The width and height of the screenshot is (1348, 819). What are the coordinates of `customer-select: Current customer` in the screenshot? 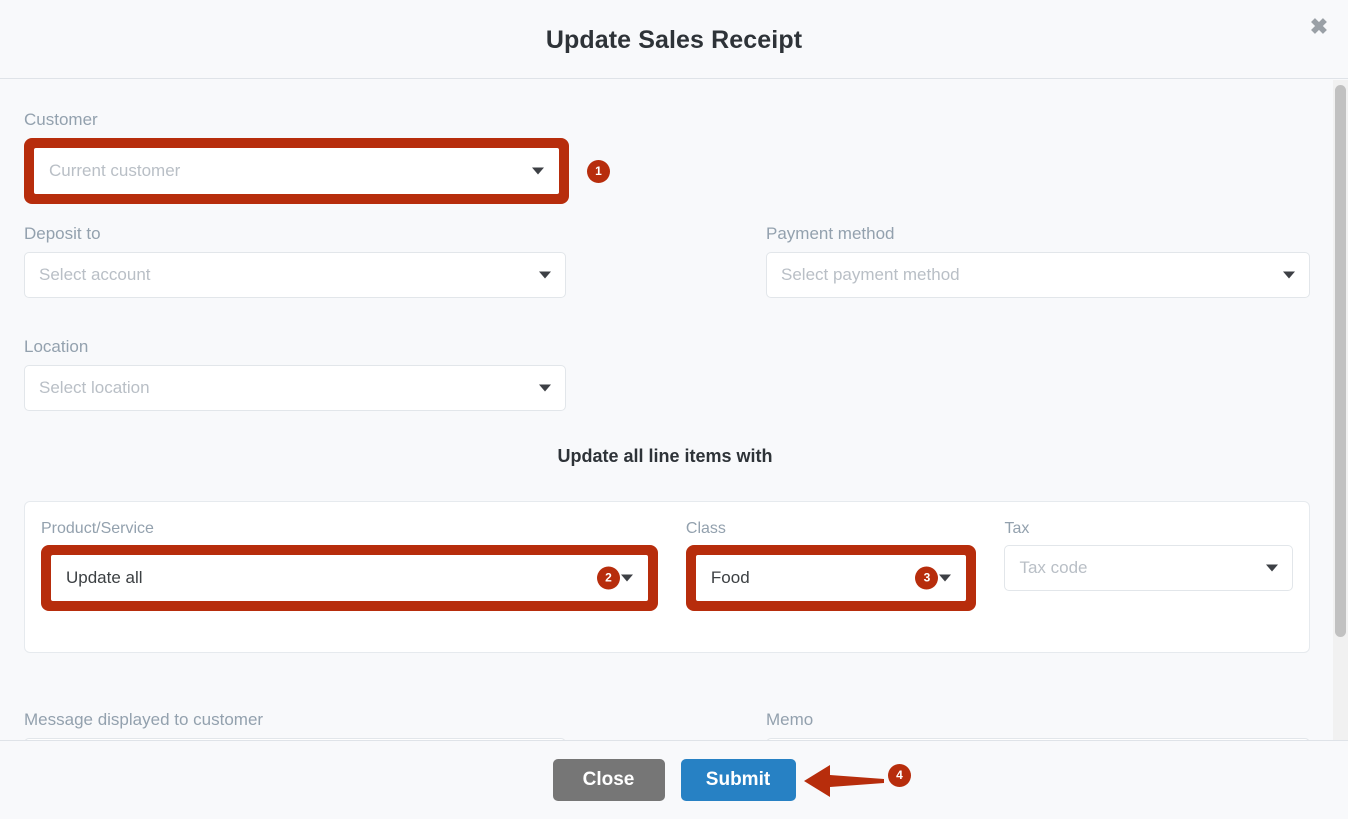 It's located at (296, 171).